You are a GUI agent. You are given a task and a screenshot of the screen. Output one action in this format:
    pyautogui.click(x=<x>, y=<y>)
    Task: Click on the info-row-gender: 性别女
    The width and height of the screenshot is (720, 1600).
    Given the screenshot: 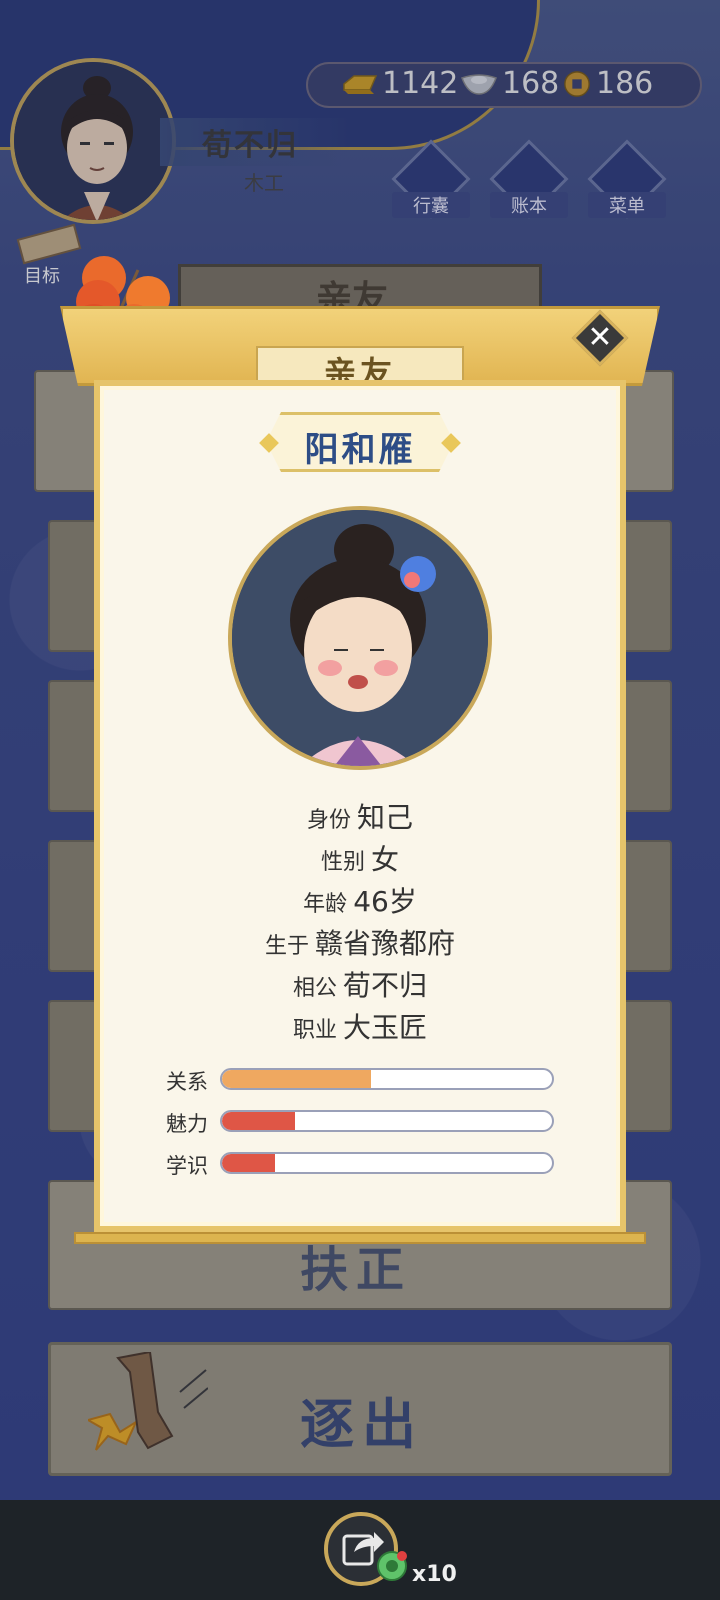 What is the action you would take?
    pyautogui.click(x=360, y=858)
    